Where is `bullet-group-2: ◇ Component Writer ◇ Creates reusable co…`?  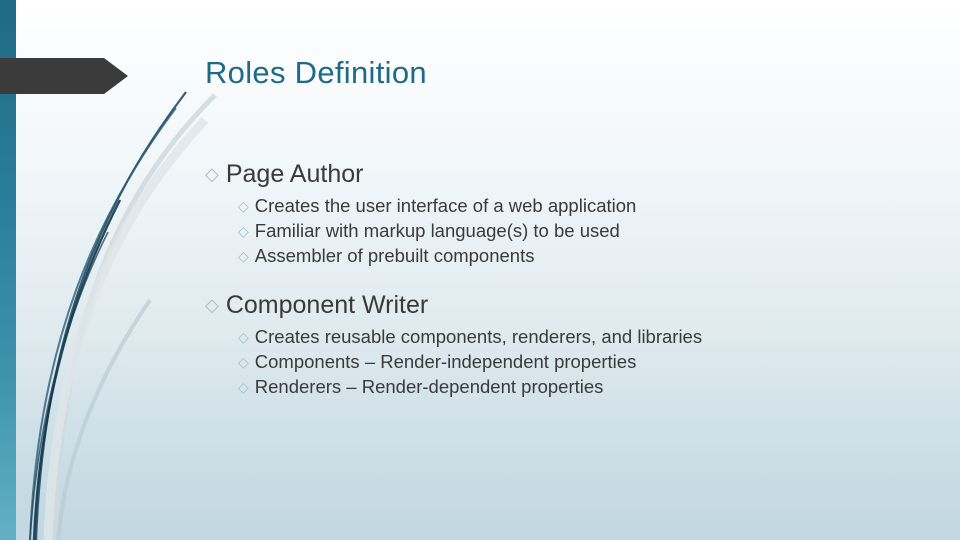 bullet-group-2: ◇ Component Writer ◇ Creates reusable co… is located at coordinates (565, 344).